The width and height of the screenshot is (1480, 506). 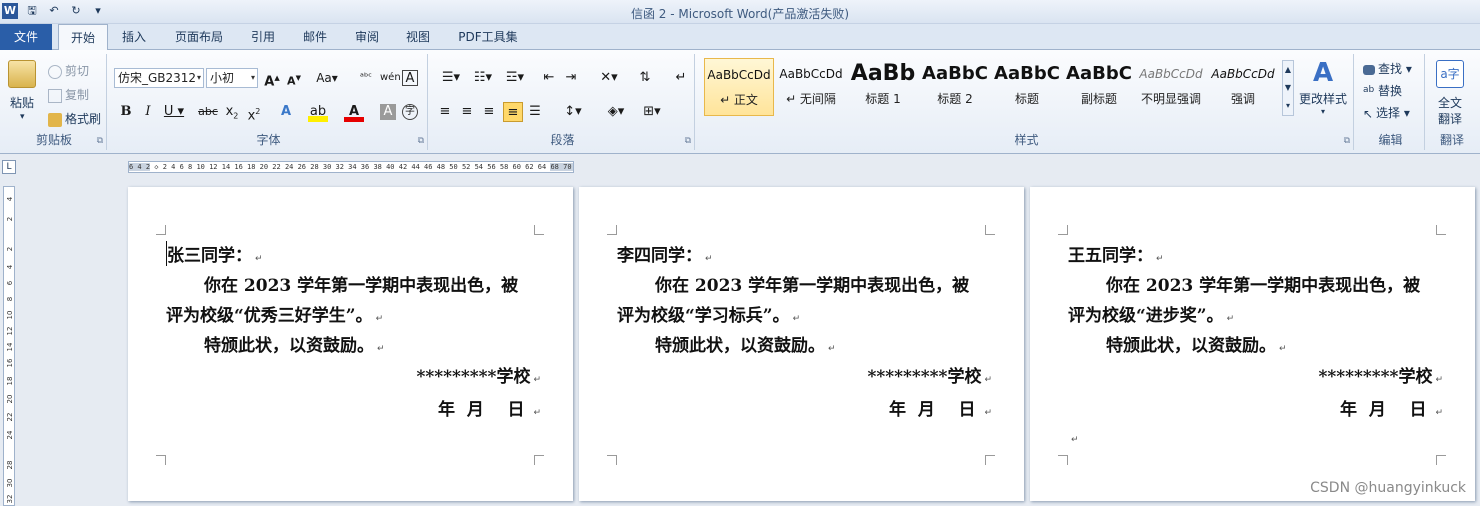 I want to click on italic-button: I, so click(x=148, y=112).